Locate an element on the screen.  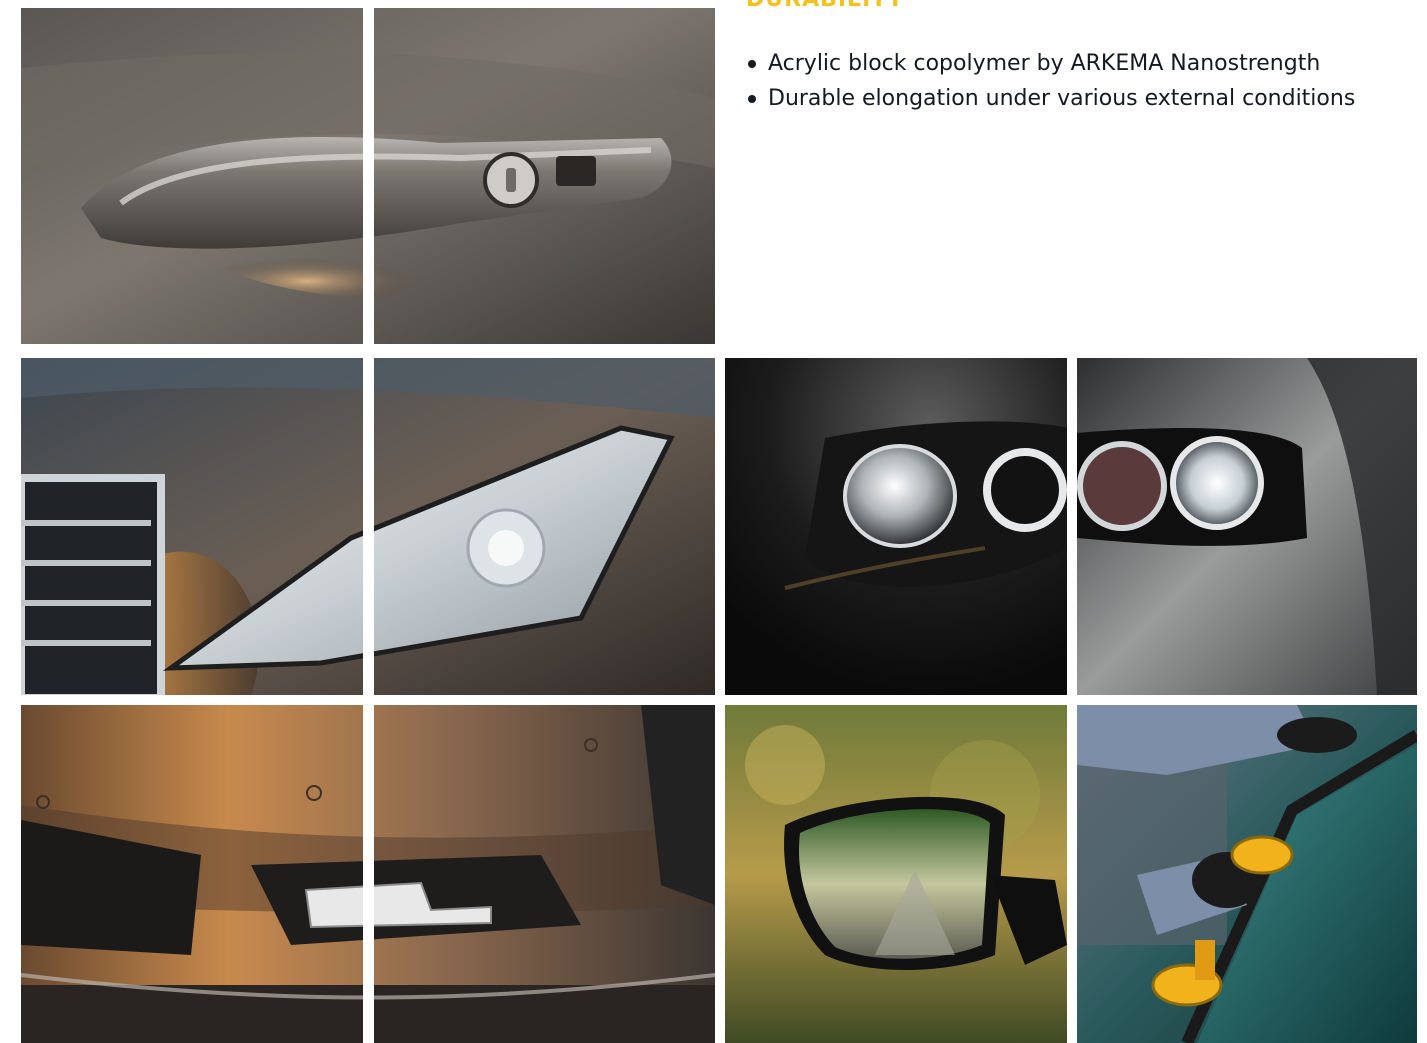
headlight-silver-photo is located at coordinates (1247, 526).